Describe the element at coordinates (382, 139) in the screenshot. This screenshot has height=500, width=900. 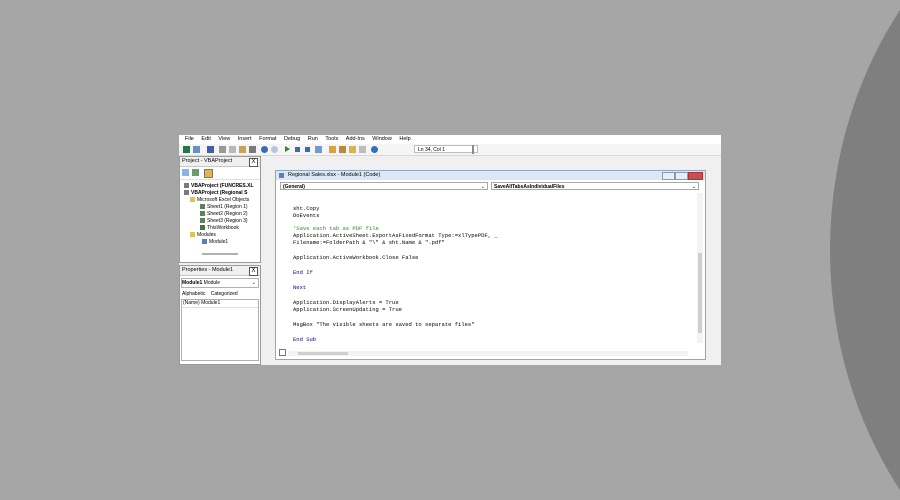
I see `menu-window: Window` at that location.